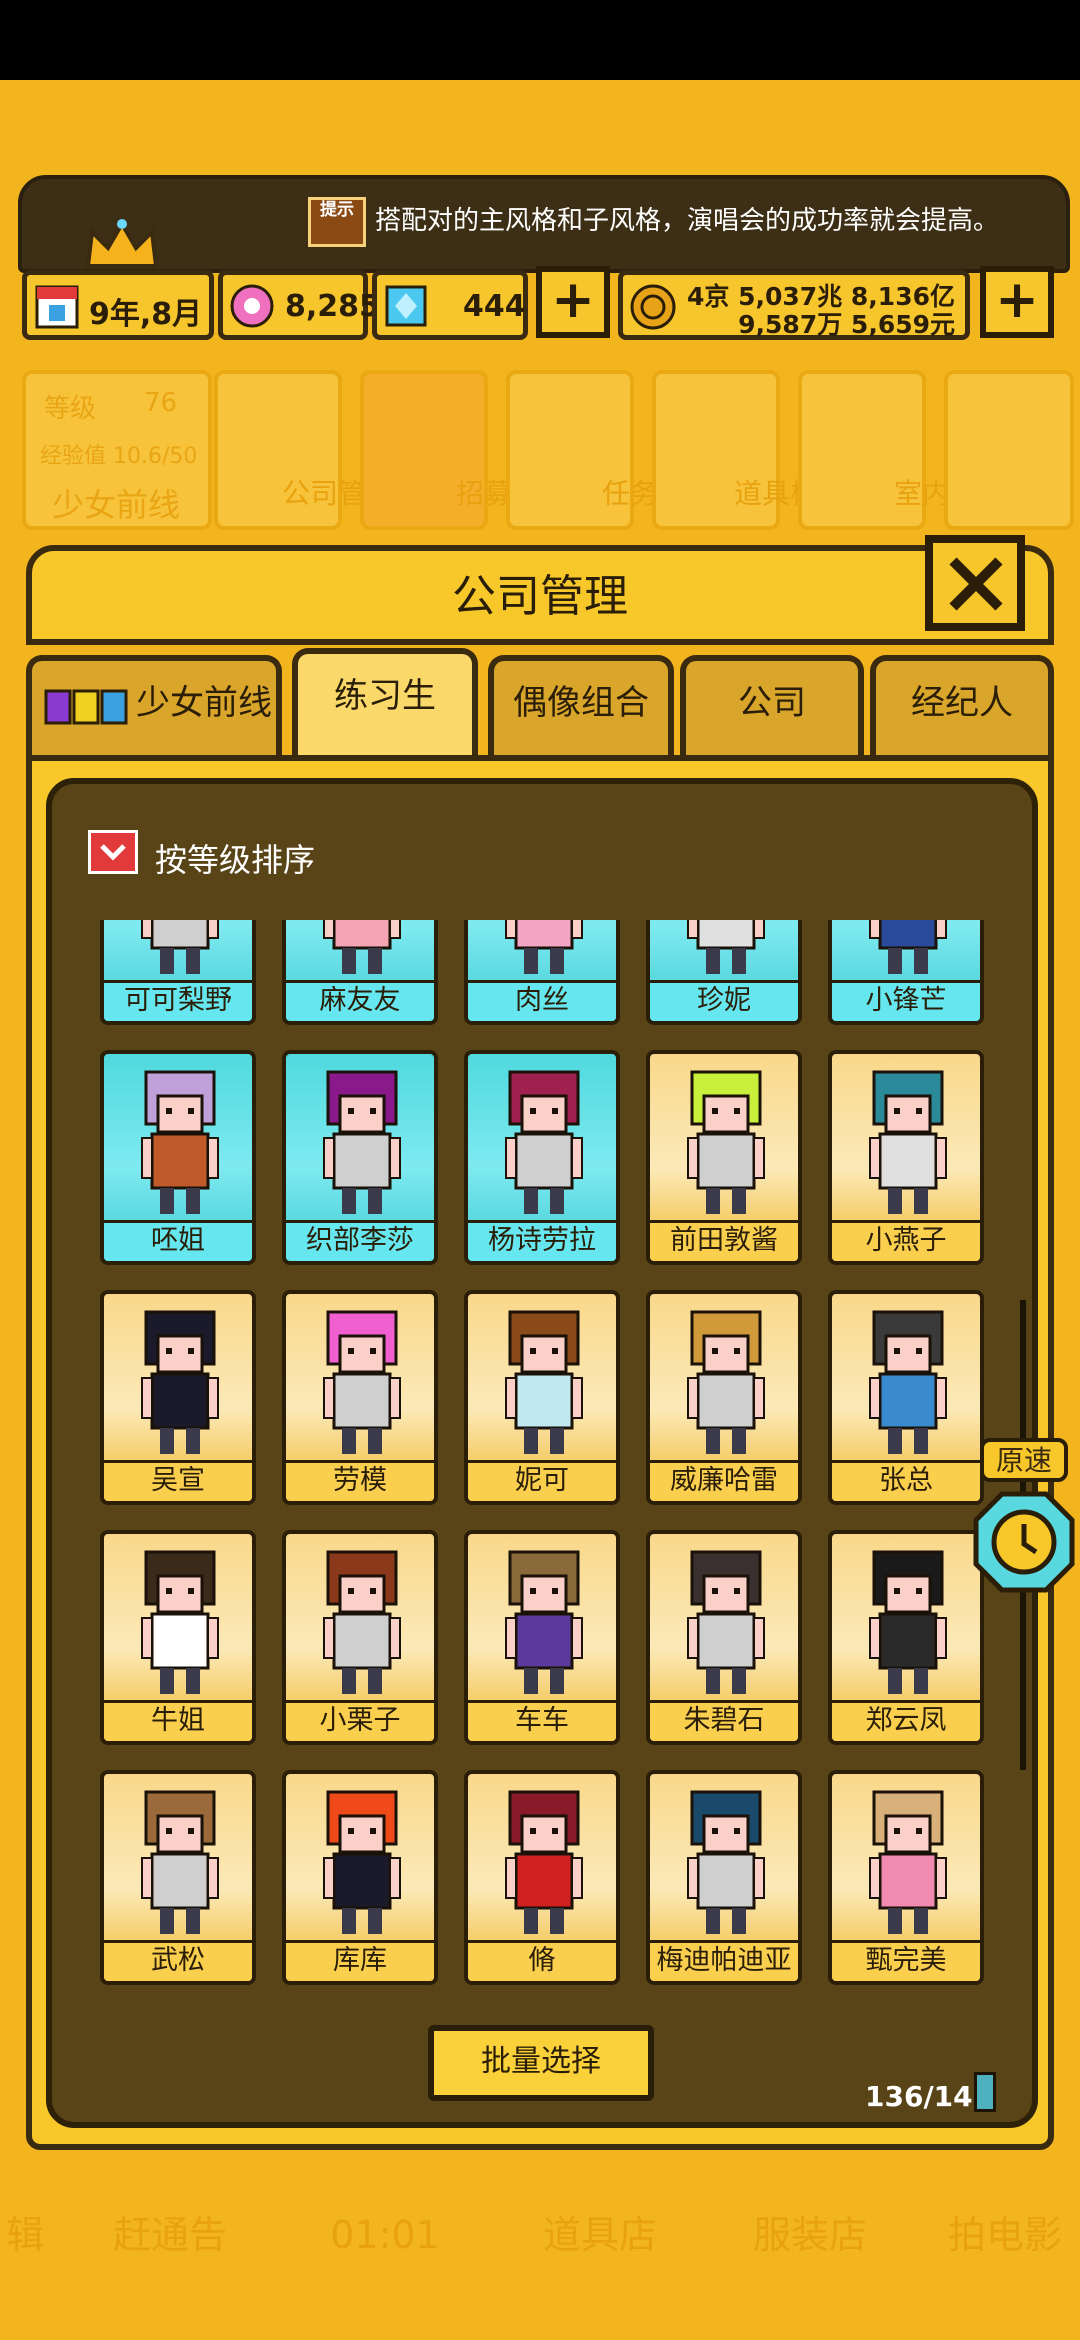 Image resolution: width=1080 pixels, height=2340 pixels. I want to click on panel-title: 公司管理, so click(540, 596).